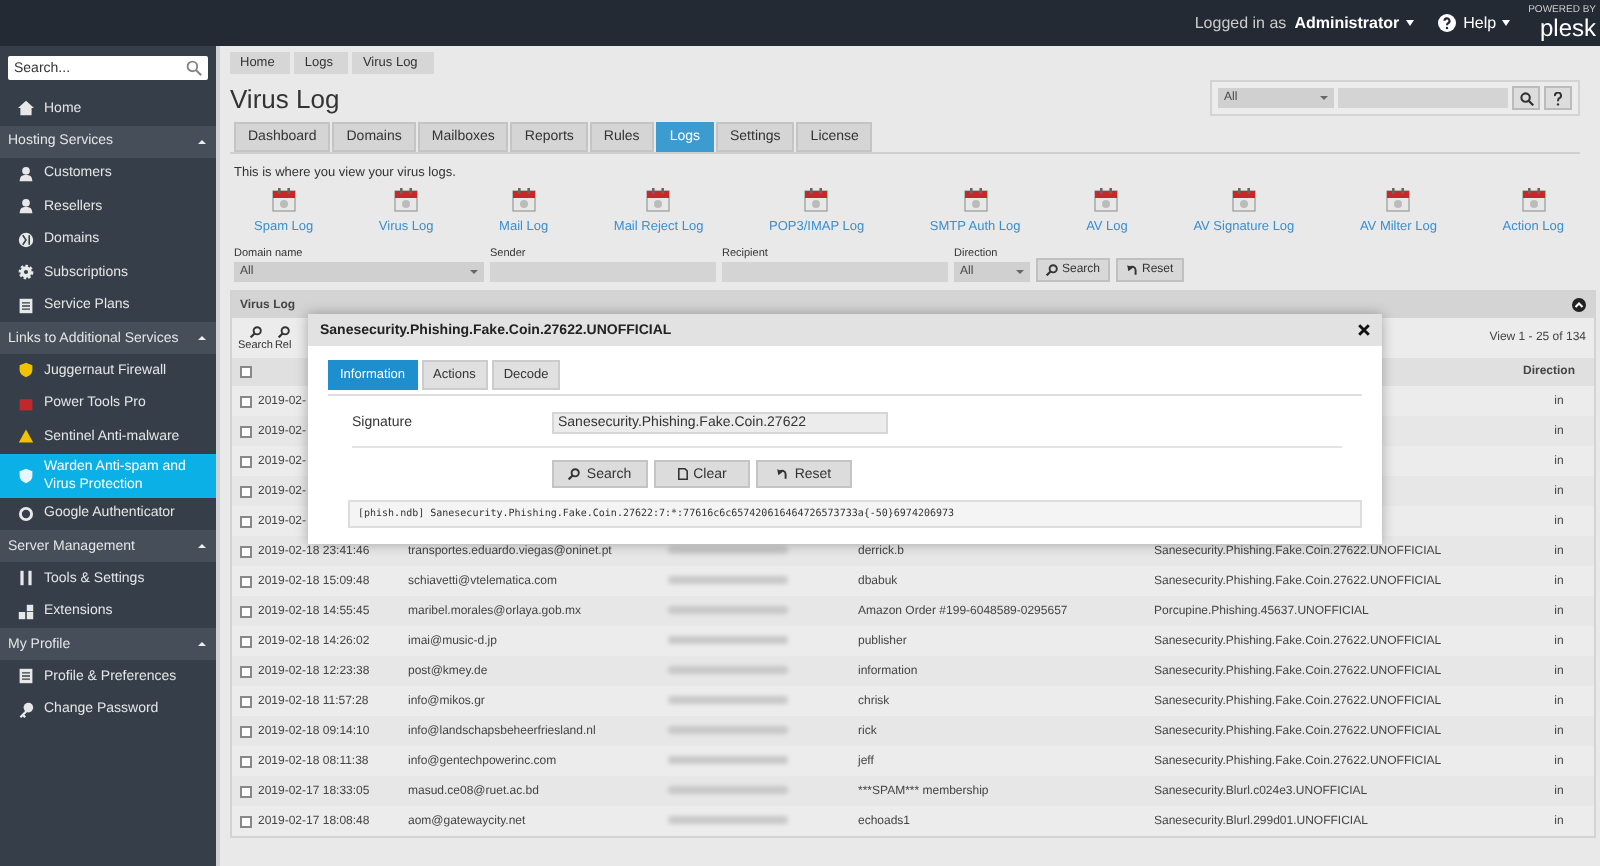 This screenshot has width=1600, height=866. Describe the element at coordinates (285, 98) in the screenshot. I see `page-title: Virus Log` at that location.